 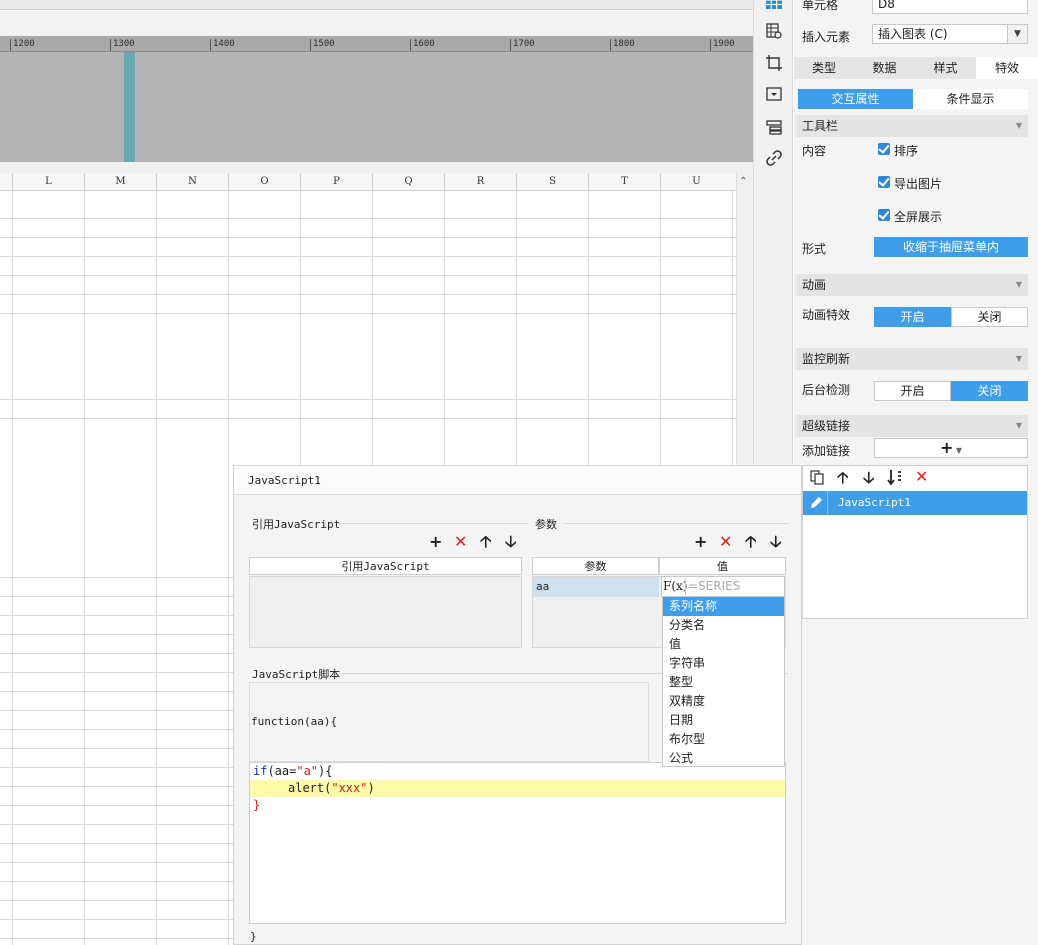 What do you see at coordinates (296, 674) in the screenshot?
I see `script-group-title: JavaScript脚本` at bounding box center [296, 674].